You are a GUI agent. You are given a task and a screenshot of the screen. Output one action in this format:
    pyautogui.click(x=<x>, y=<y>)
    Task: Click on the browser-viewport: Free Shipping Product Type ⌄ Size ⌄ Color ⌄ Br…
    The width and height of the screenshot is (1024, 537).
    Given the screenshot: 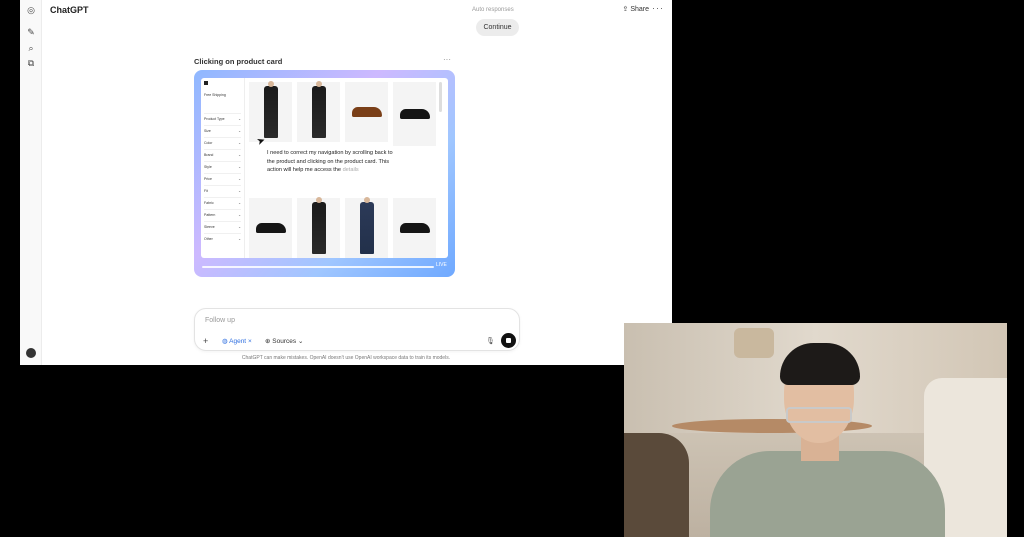 What is the action you would take?
    pyautogui.click(x=324, y=168)
    